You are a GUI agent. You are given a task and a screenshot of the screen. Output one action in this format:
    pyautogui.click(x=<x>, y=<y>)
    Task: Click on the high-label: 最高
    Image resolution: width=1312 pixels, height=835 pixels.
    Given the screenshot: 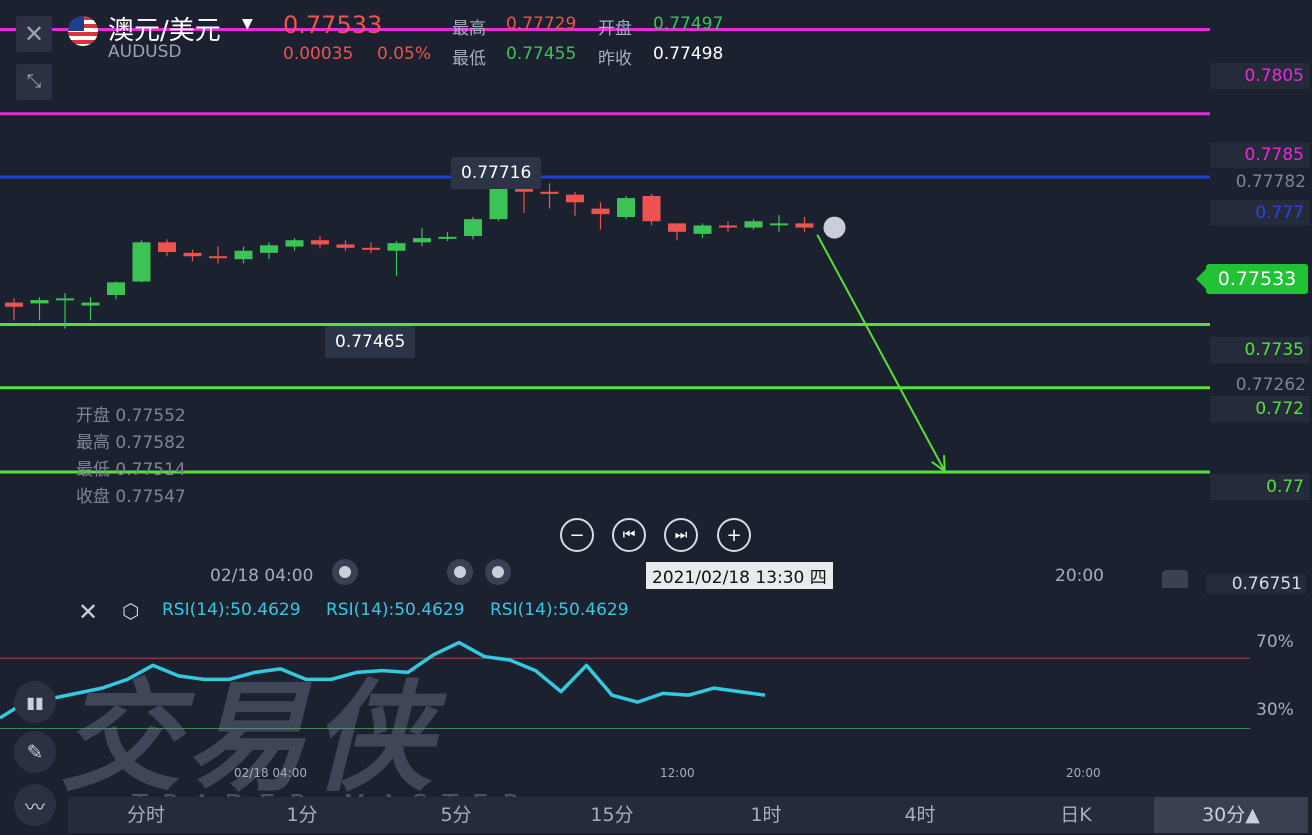 What is the action you would take?
    pyautogui.click(x=469, y=29)
    